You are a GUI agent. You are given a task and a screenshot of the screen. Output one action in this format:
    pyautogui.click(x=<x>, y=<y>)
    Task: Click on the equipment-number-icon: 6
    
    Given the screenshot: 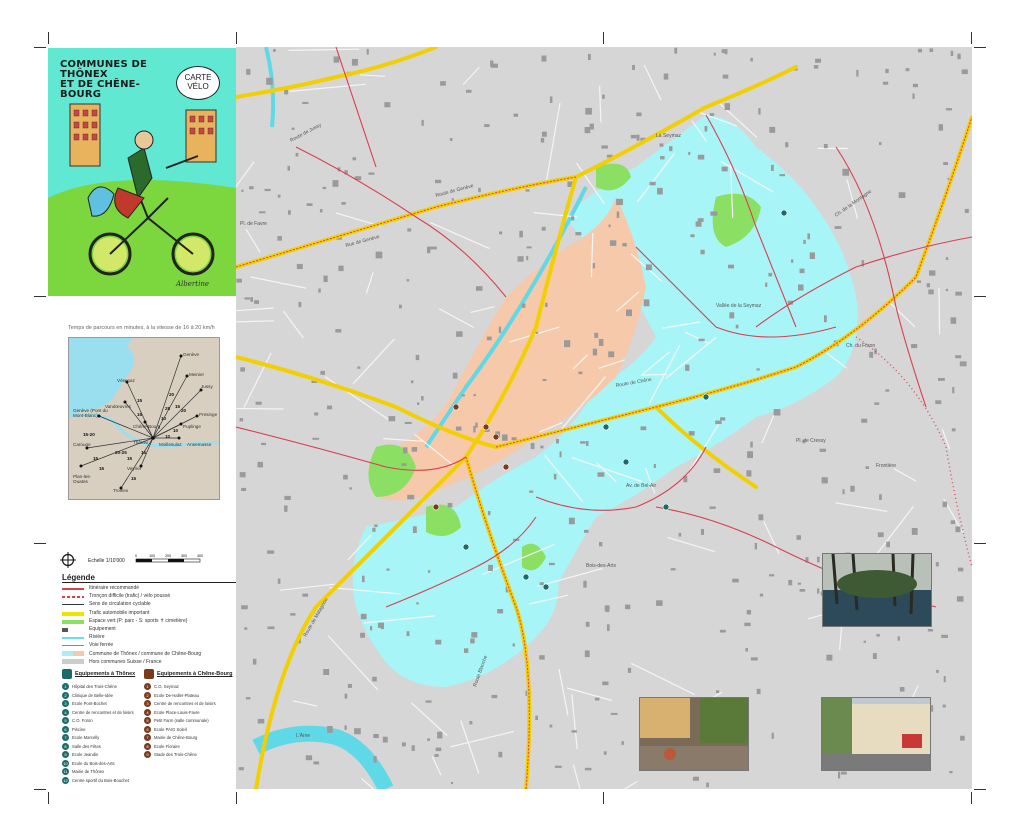 What is the action you would take?
    pyautogui.click(x=147, y=729)
    